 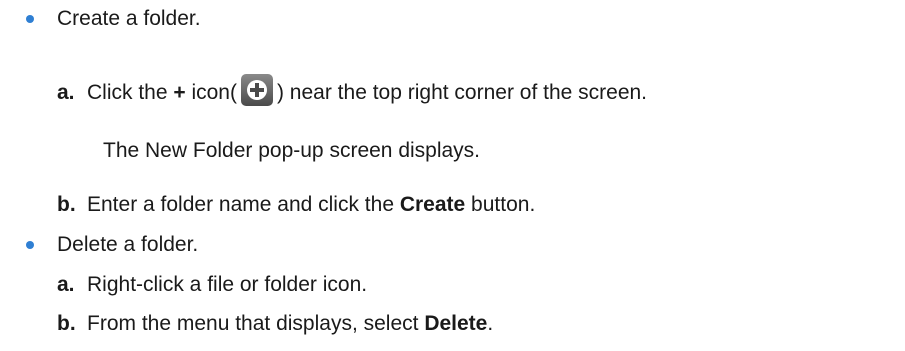 What do you see at coordinates (292, 150) in the screenshot?
I see `step-note: The New Folder pop-up screen displays.` at bounding box center [292, 150].